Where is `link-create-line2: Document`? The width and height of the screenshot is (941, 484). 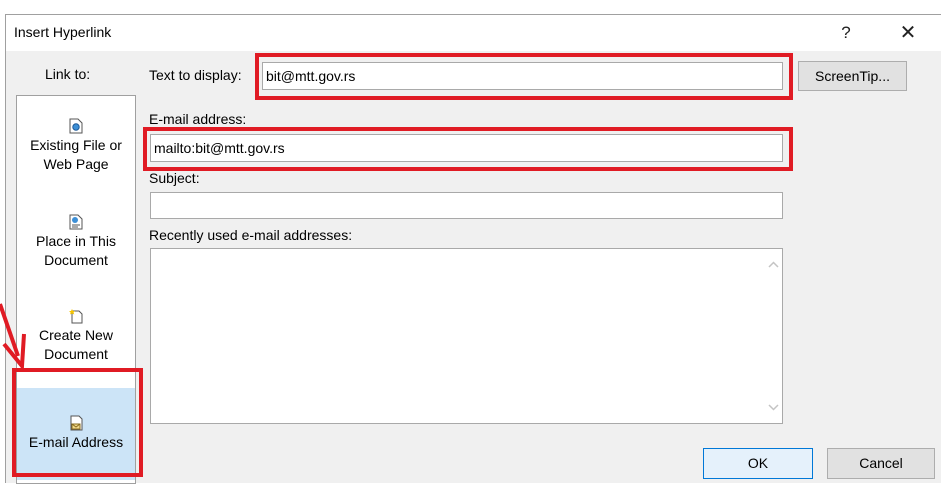
link-create-line2: Document is located at coordinates (76, 354).